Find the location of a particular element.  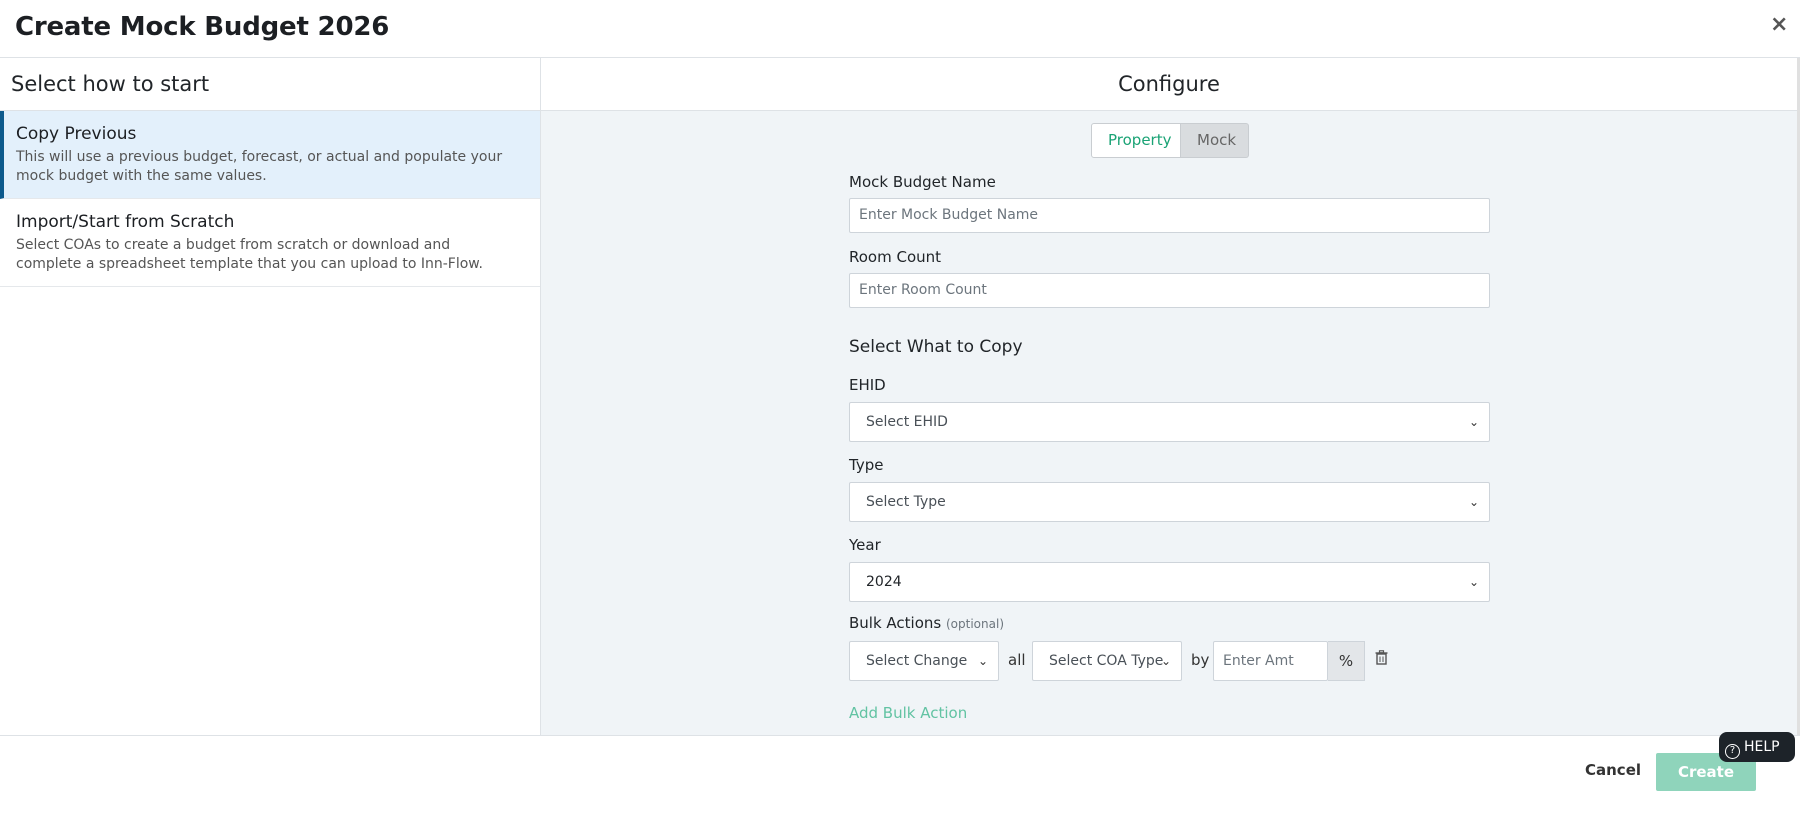

amount-input: Enter Amt is located at coordinates (1270, 661).